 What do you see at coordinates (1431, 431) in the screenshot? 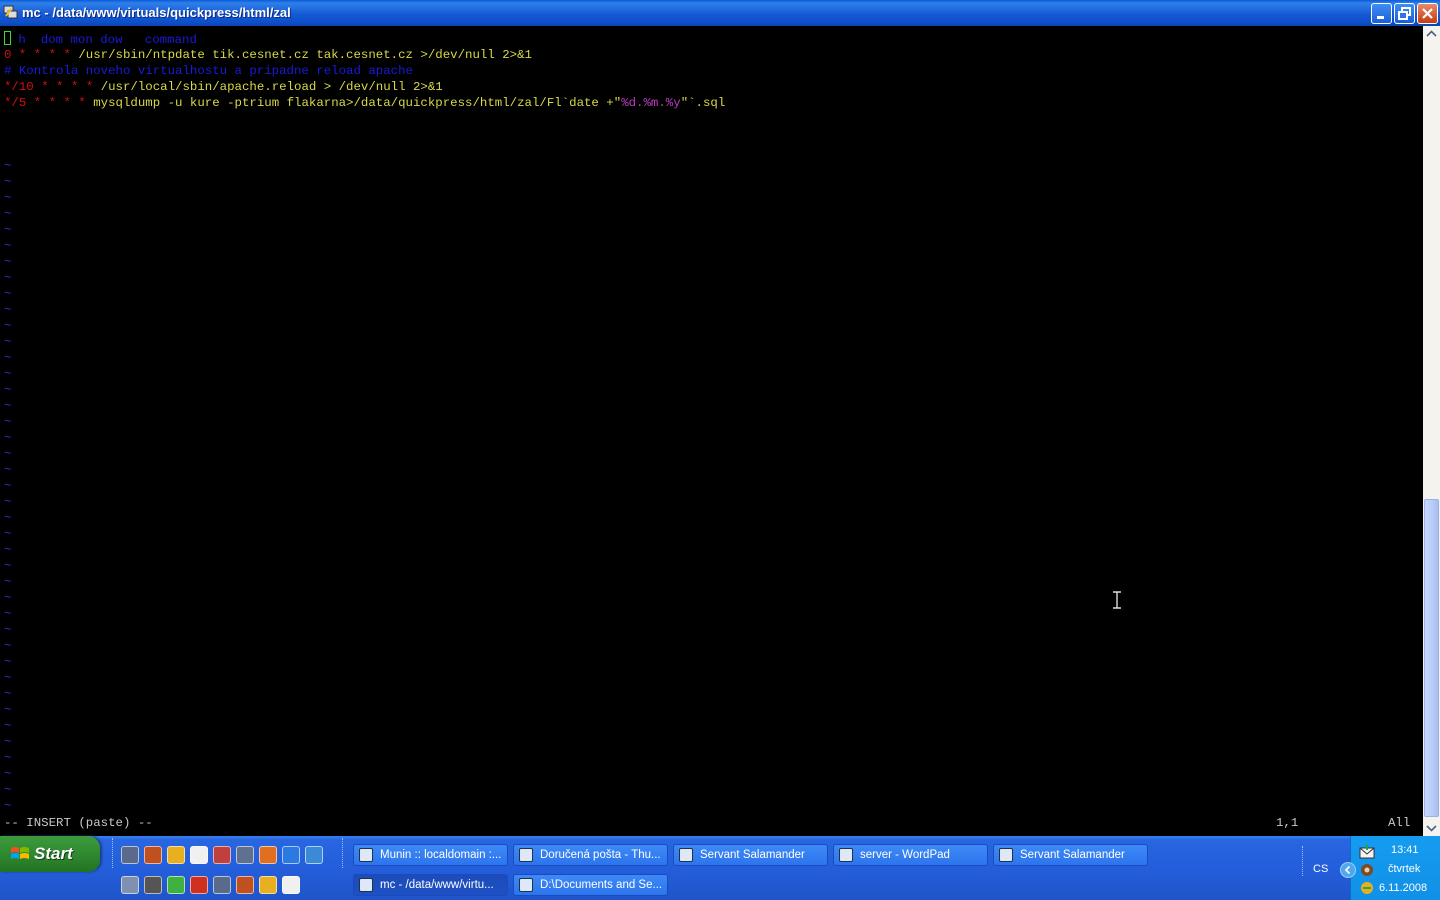
I see `vertical-scrollbar` at bounding box center [1431, 431].